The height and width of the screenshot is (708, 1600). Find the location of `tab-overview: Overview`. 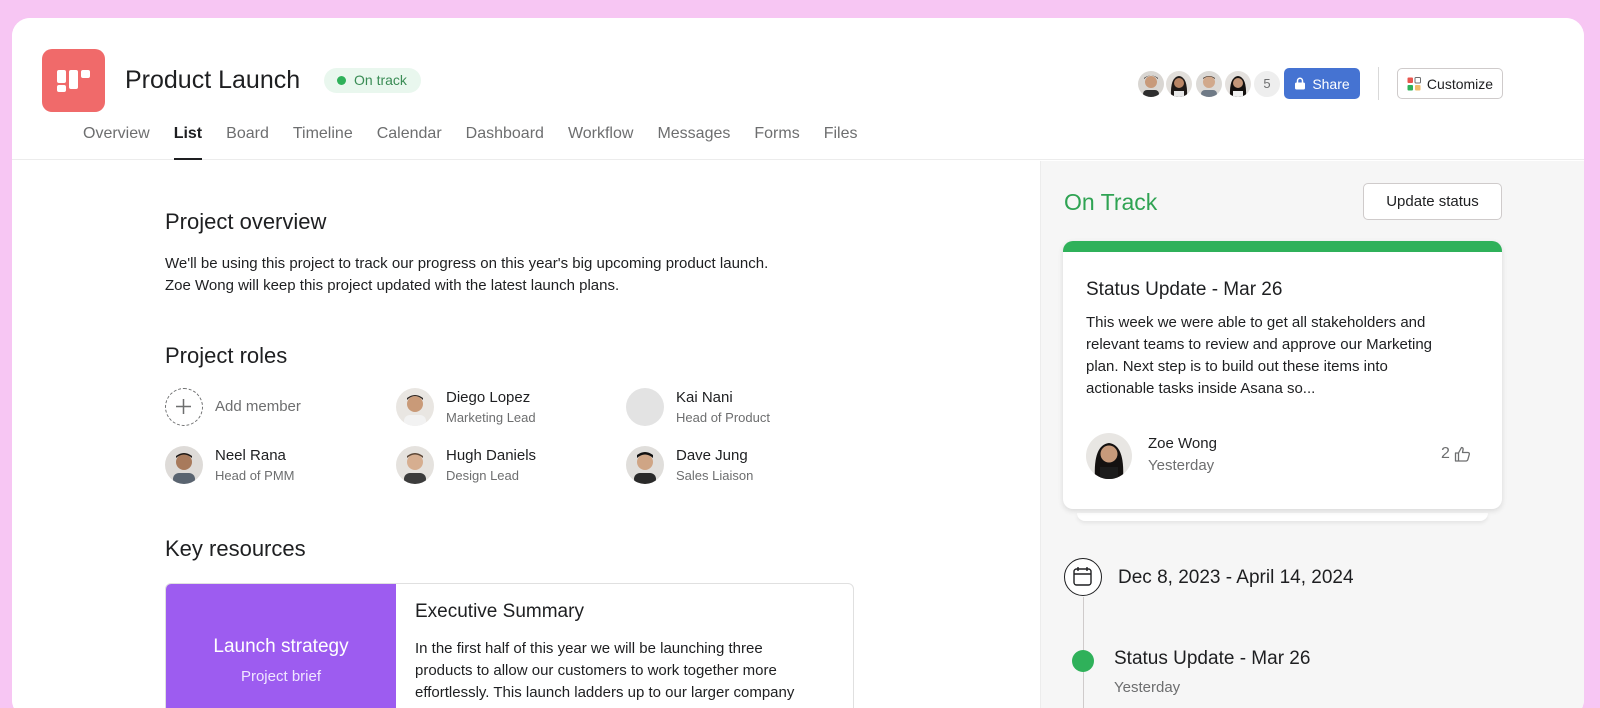

tab-overview: Overview is located at coordinates (116, 141).